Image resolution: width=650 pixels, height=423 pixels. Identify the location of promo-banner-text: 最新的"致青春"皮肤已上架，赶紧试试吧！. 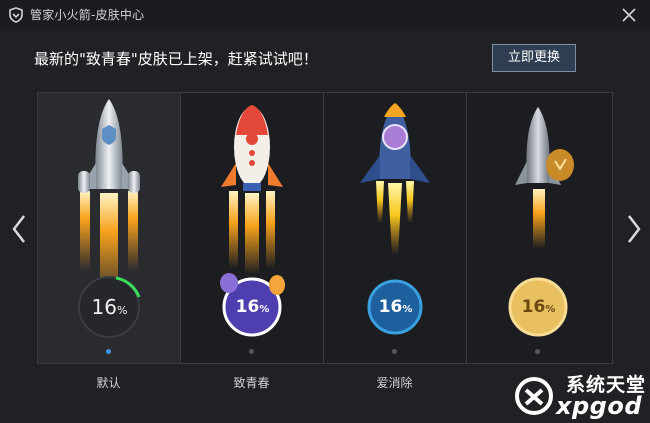
(176, 59).